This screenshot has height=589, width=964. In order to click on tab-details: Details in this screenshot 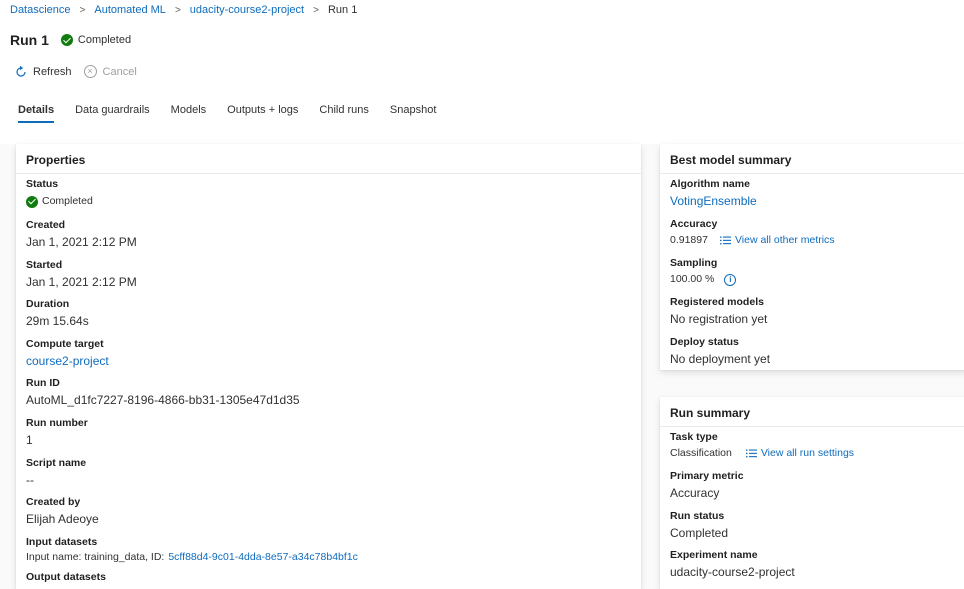, I will do `click(36, 113)`.